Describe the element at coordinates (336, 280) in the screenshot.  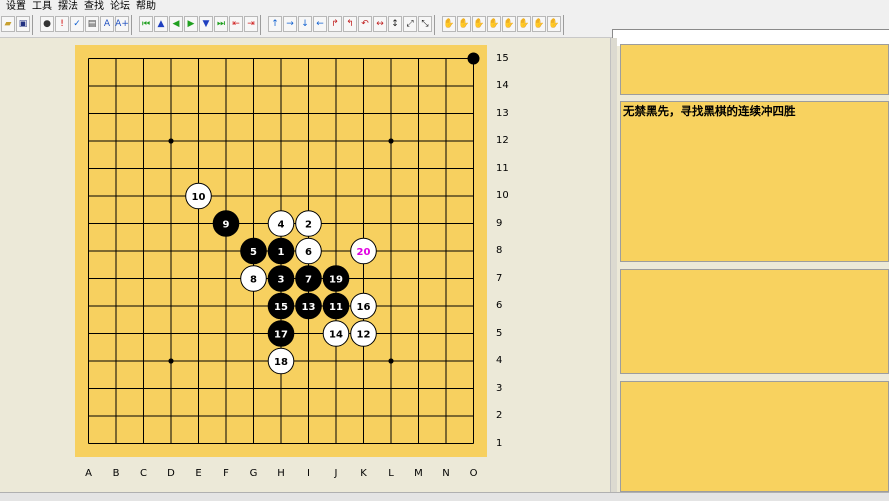
I see `move-number: 19` at that location.